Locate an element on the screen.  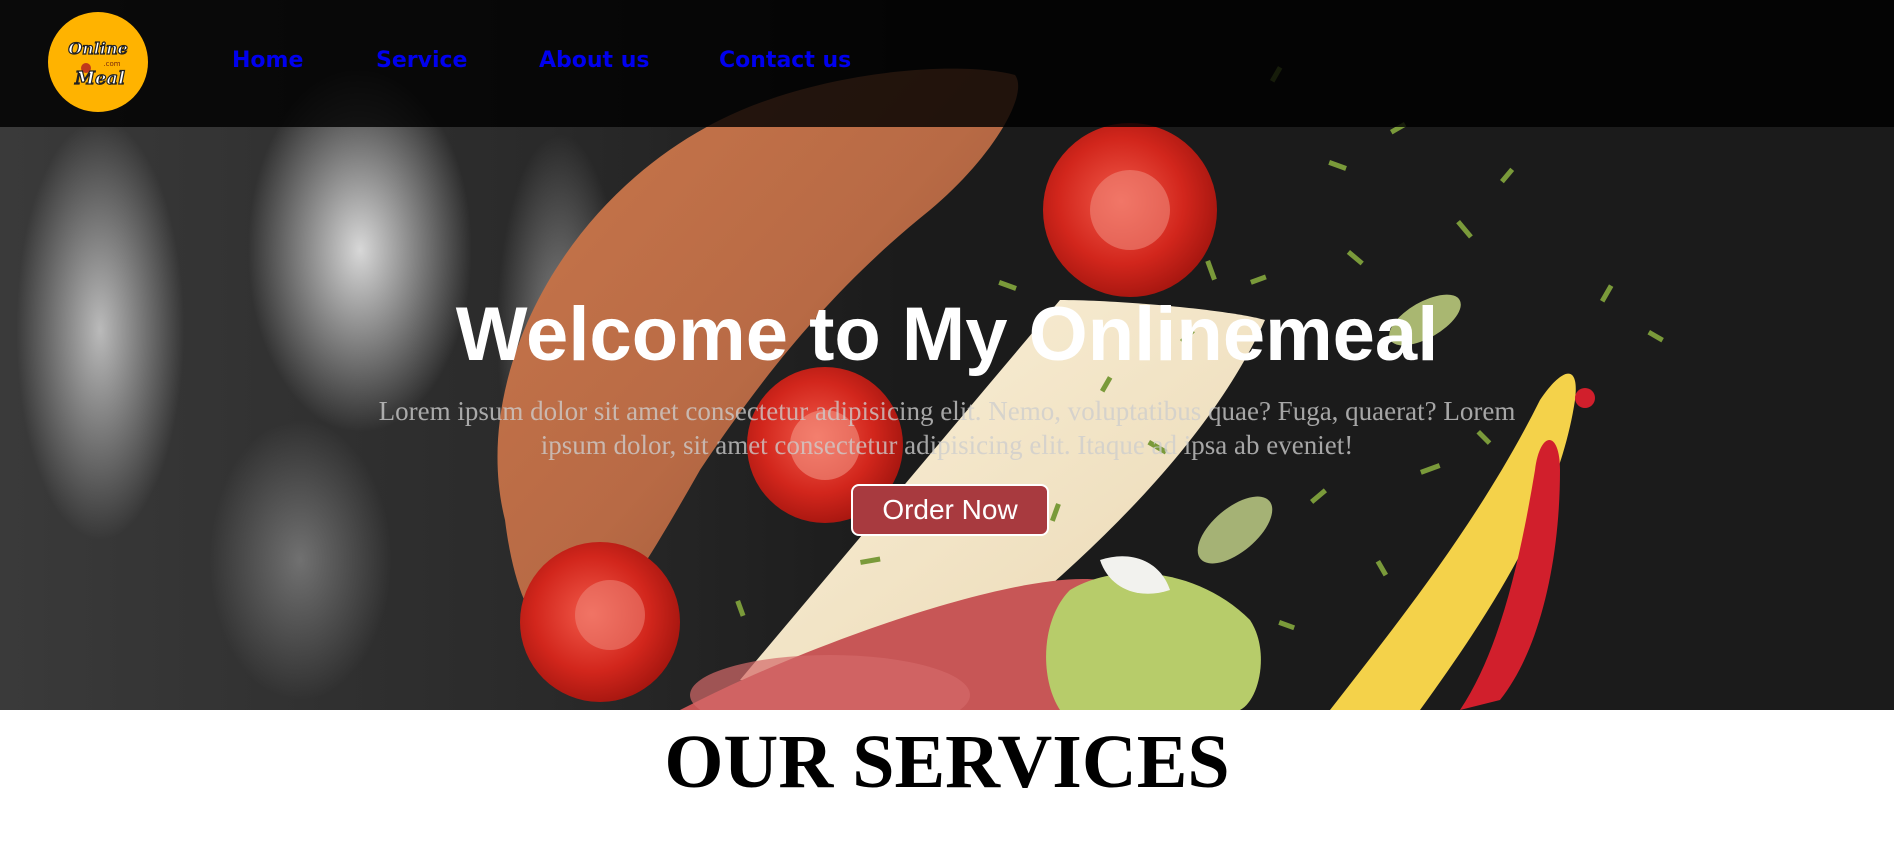
logo-wordmark-icon: Online .com Meal is located at coordinates (98, 63).